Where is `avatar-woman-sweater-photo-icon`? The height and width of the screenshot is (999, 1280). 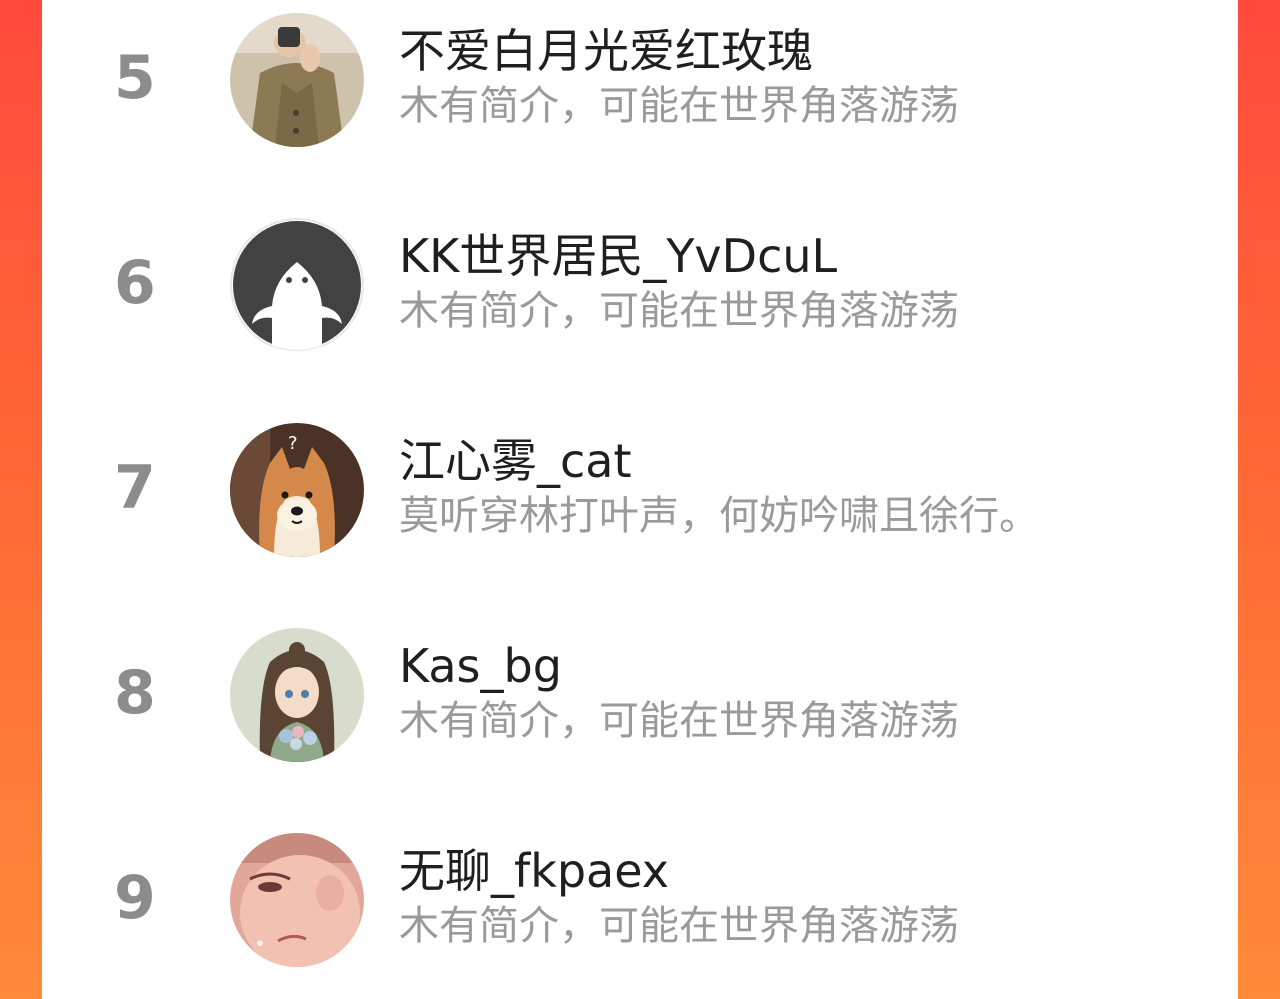
avatar-woman-sweater-photo-icon is located at coordinates (297, 80).